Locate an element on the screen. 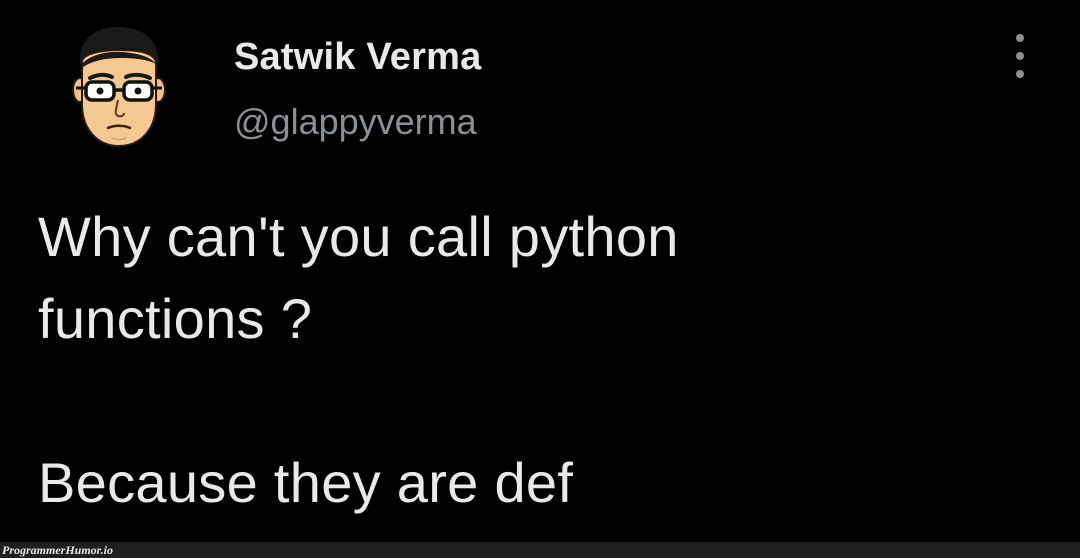  avatar is located at coordinates (118, 87).